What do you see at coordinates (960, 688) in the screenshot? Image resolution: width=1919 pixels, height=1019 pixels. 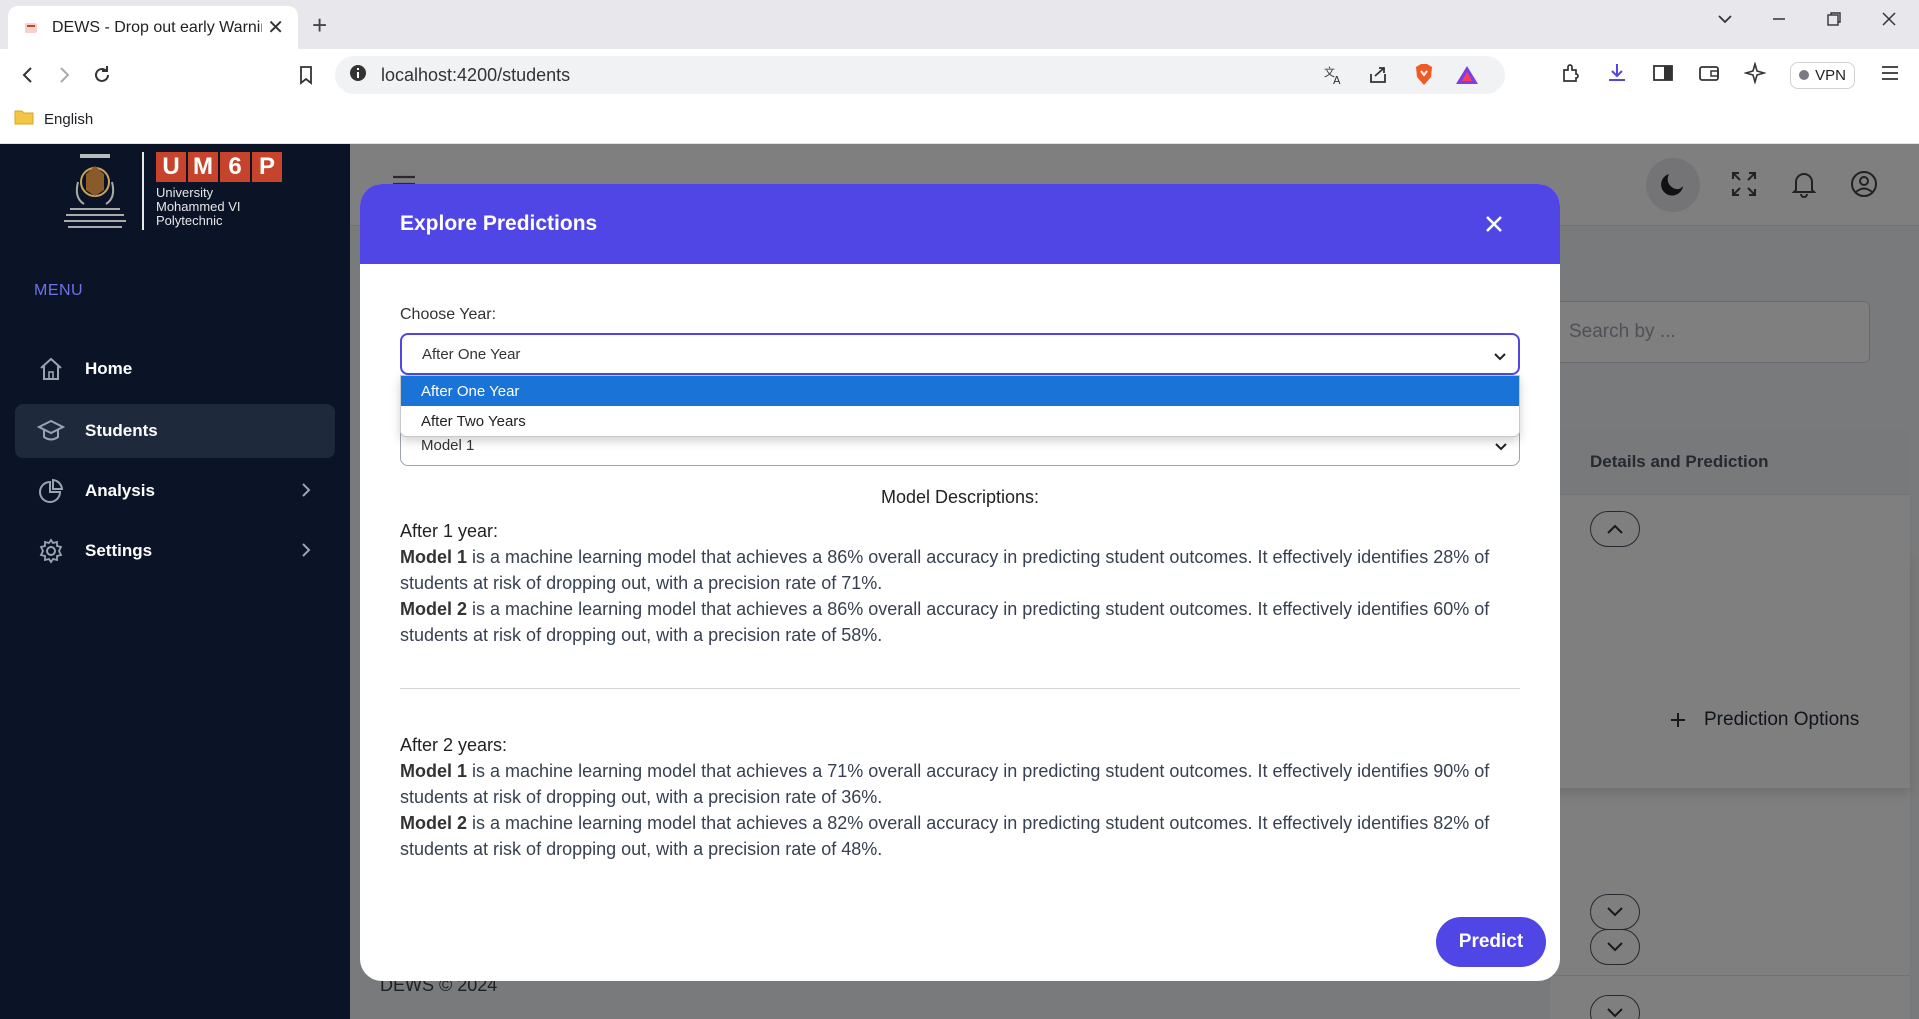 I see `section-divider` at bounding box center [960, 688].